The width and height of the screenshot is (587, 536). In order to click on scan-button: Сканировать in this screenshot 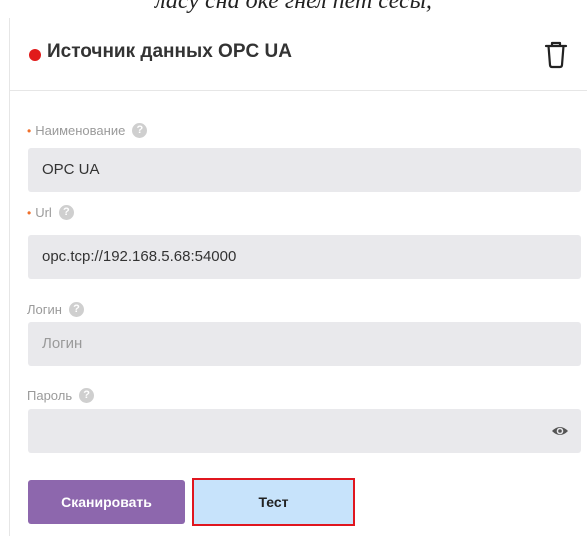, I will do `click(106, 502)`.